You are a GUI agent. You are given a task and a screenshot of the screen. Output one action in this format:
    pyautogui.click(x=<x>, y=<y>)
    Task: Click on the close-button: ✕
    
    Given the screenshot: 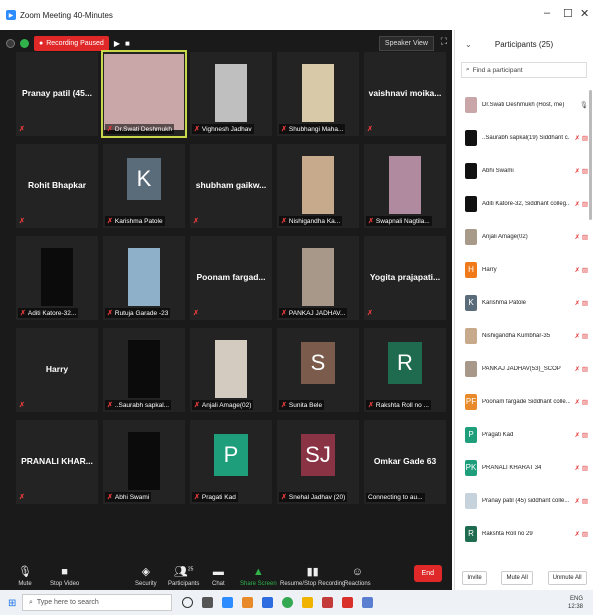 What is the action you would take?
    pyautogui.click(x=584, y=13)
    